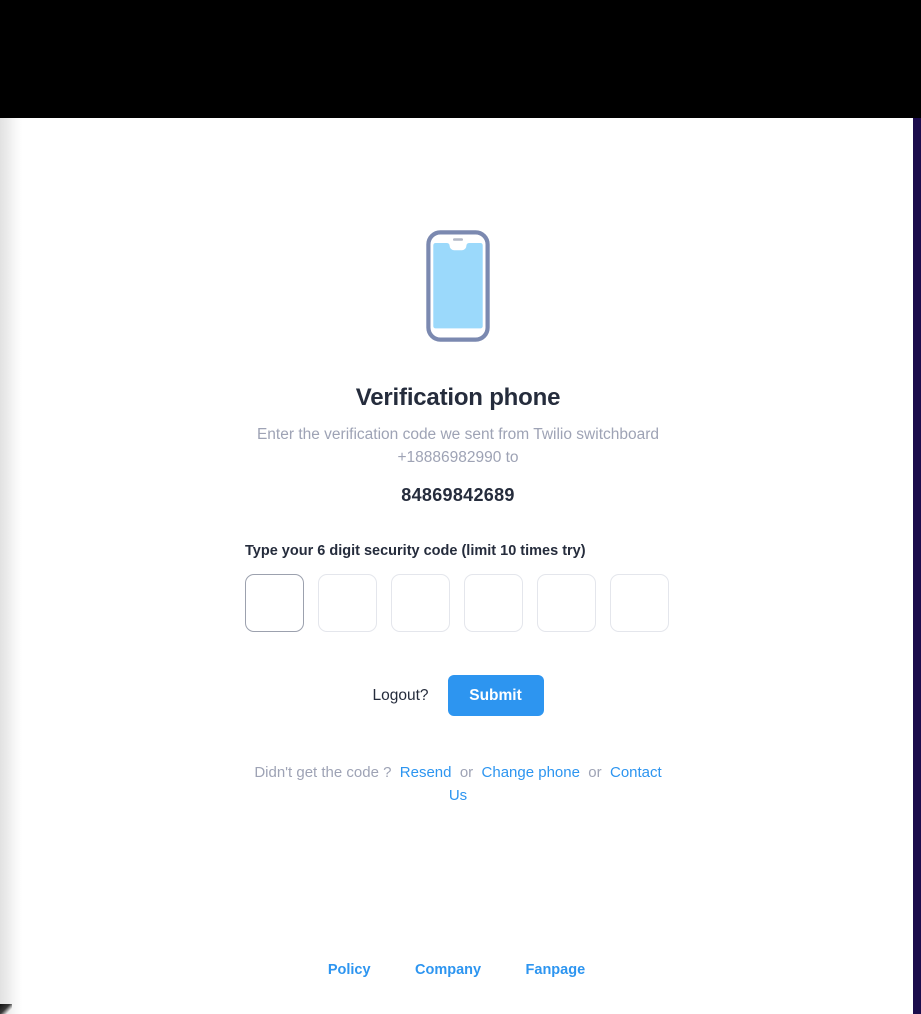  Describe the element at coordinates (6, 1009) in the screenshot. I see `window-bottom-left-corner-mark` at that location.